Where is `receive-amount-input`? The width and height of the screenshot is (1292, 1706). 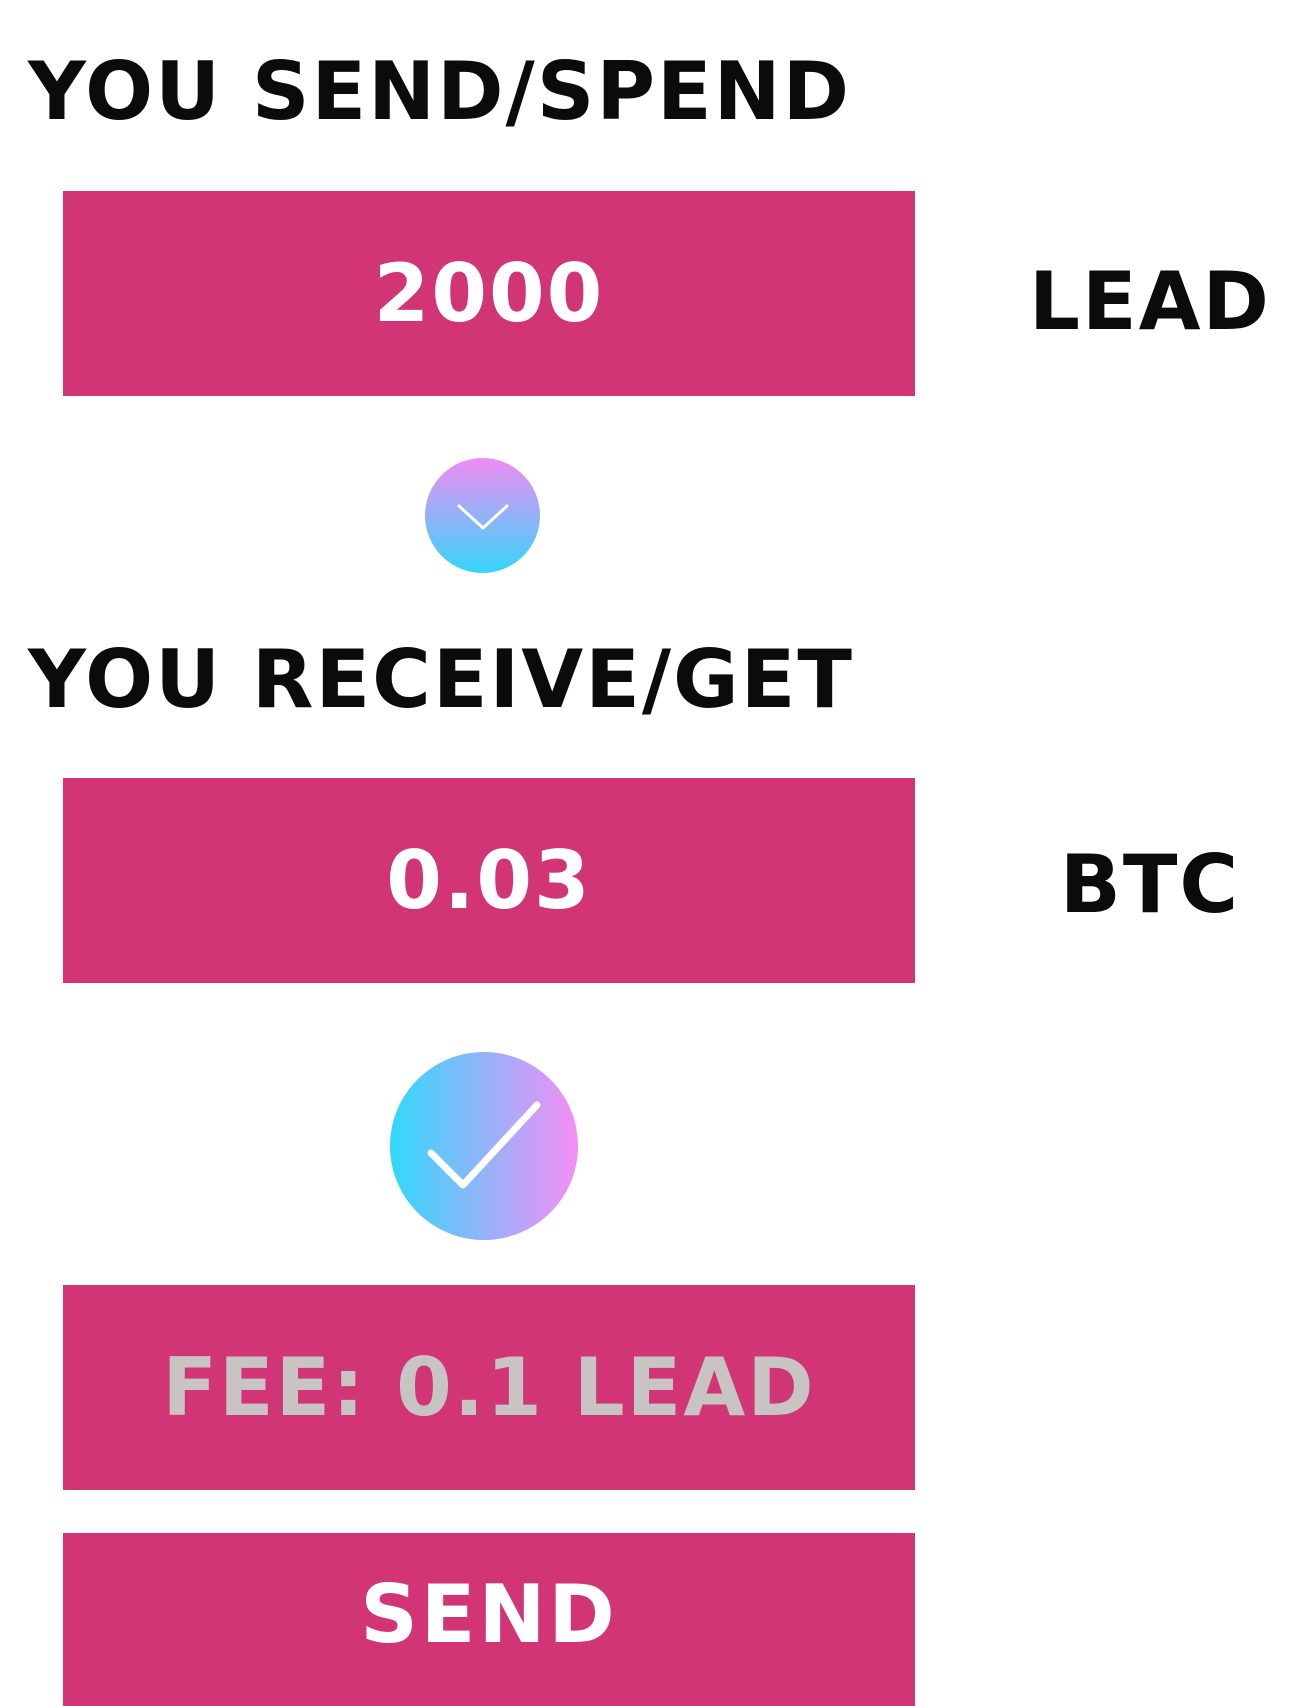 receive-amount-input is located at coordinates (489, 880).